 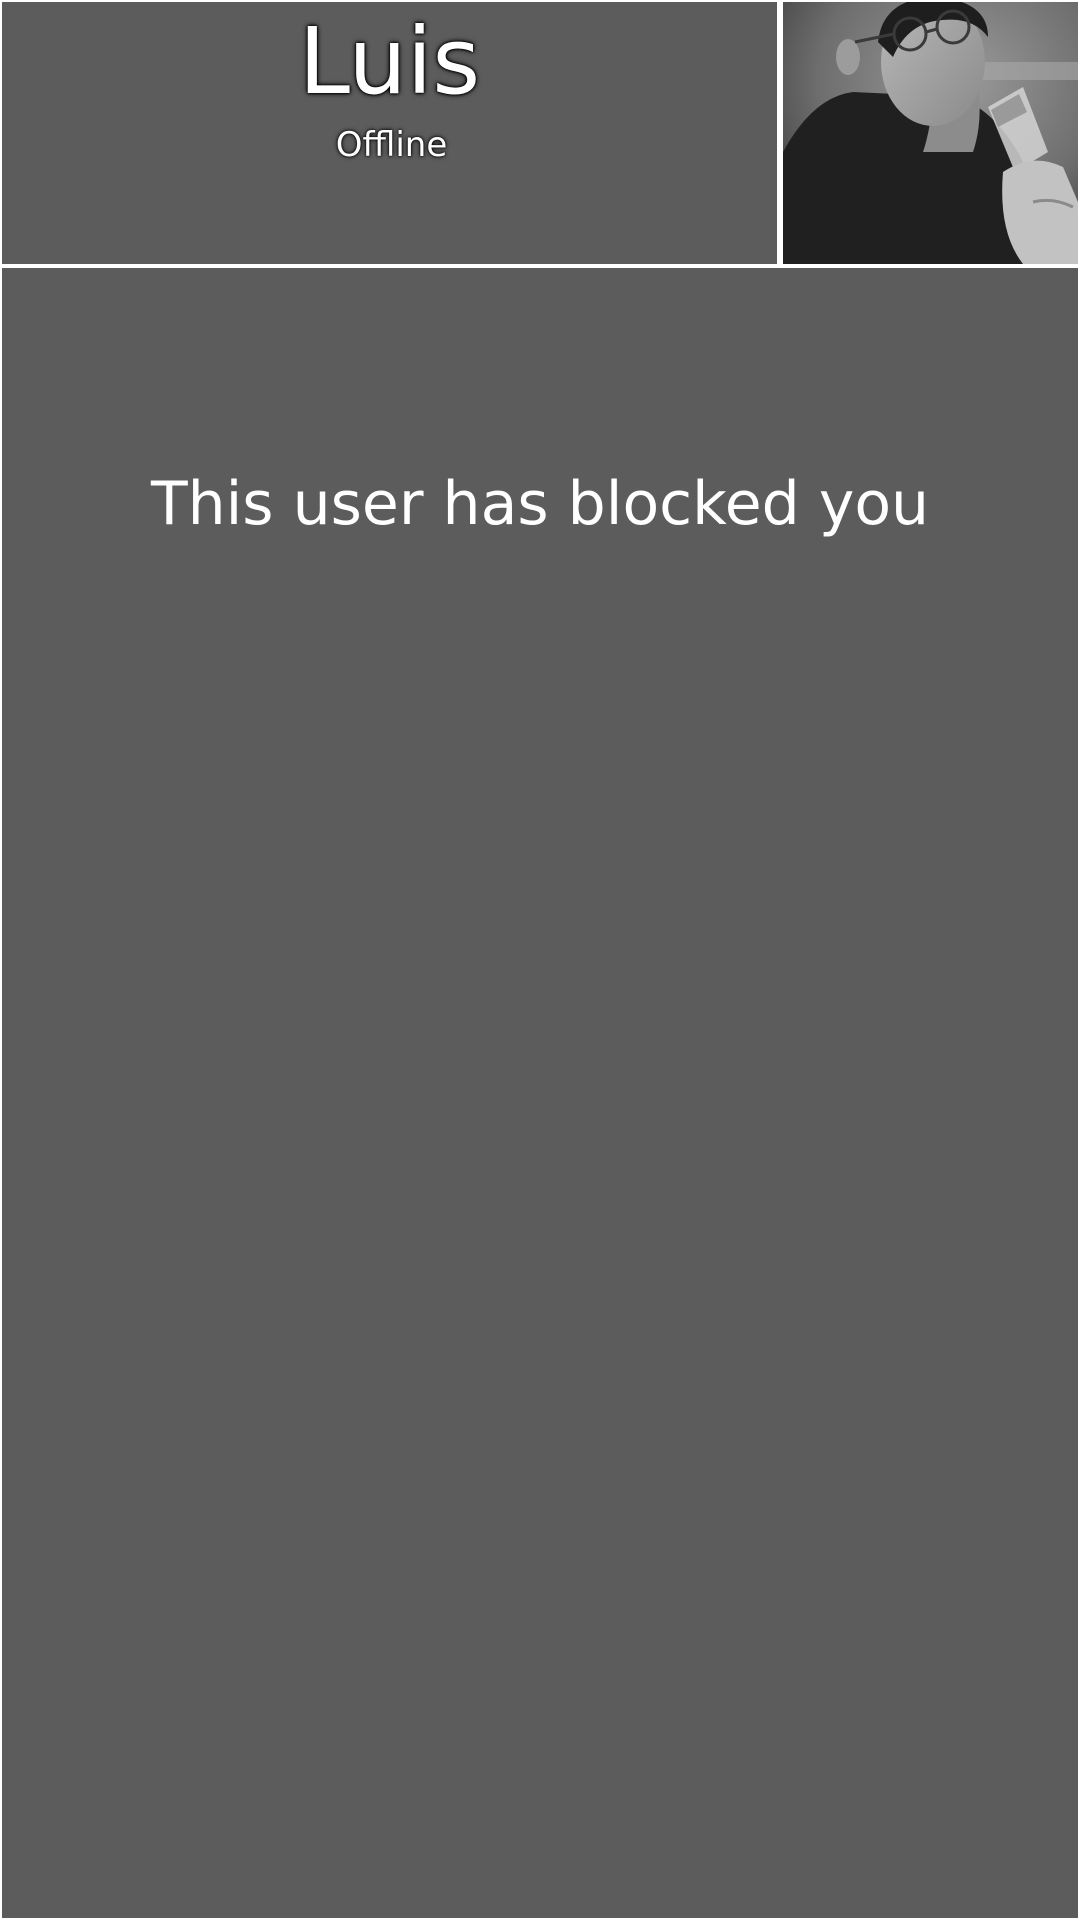 I want to click on chat-header: Luis Offline, so click(x=389, y=133).